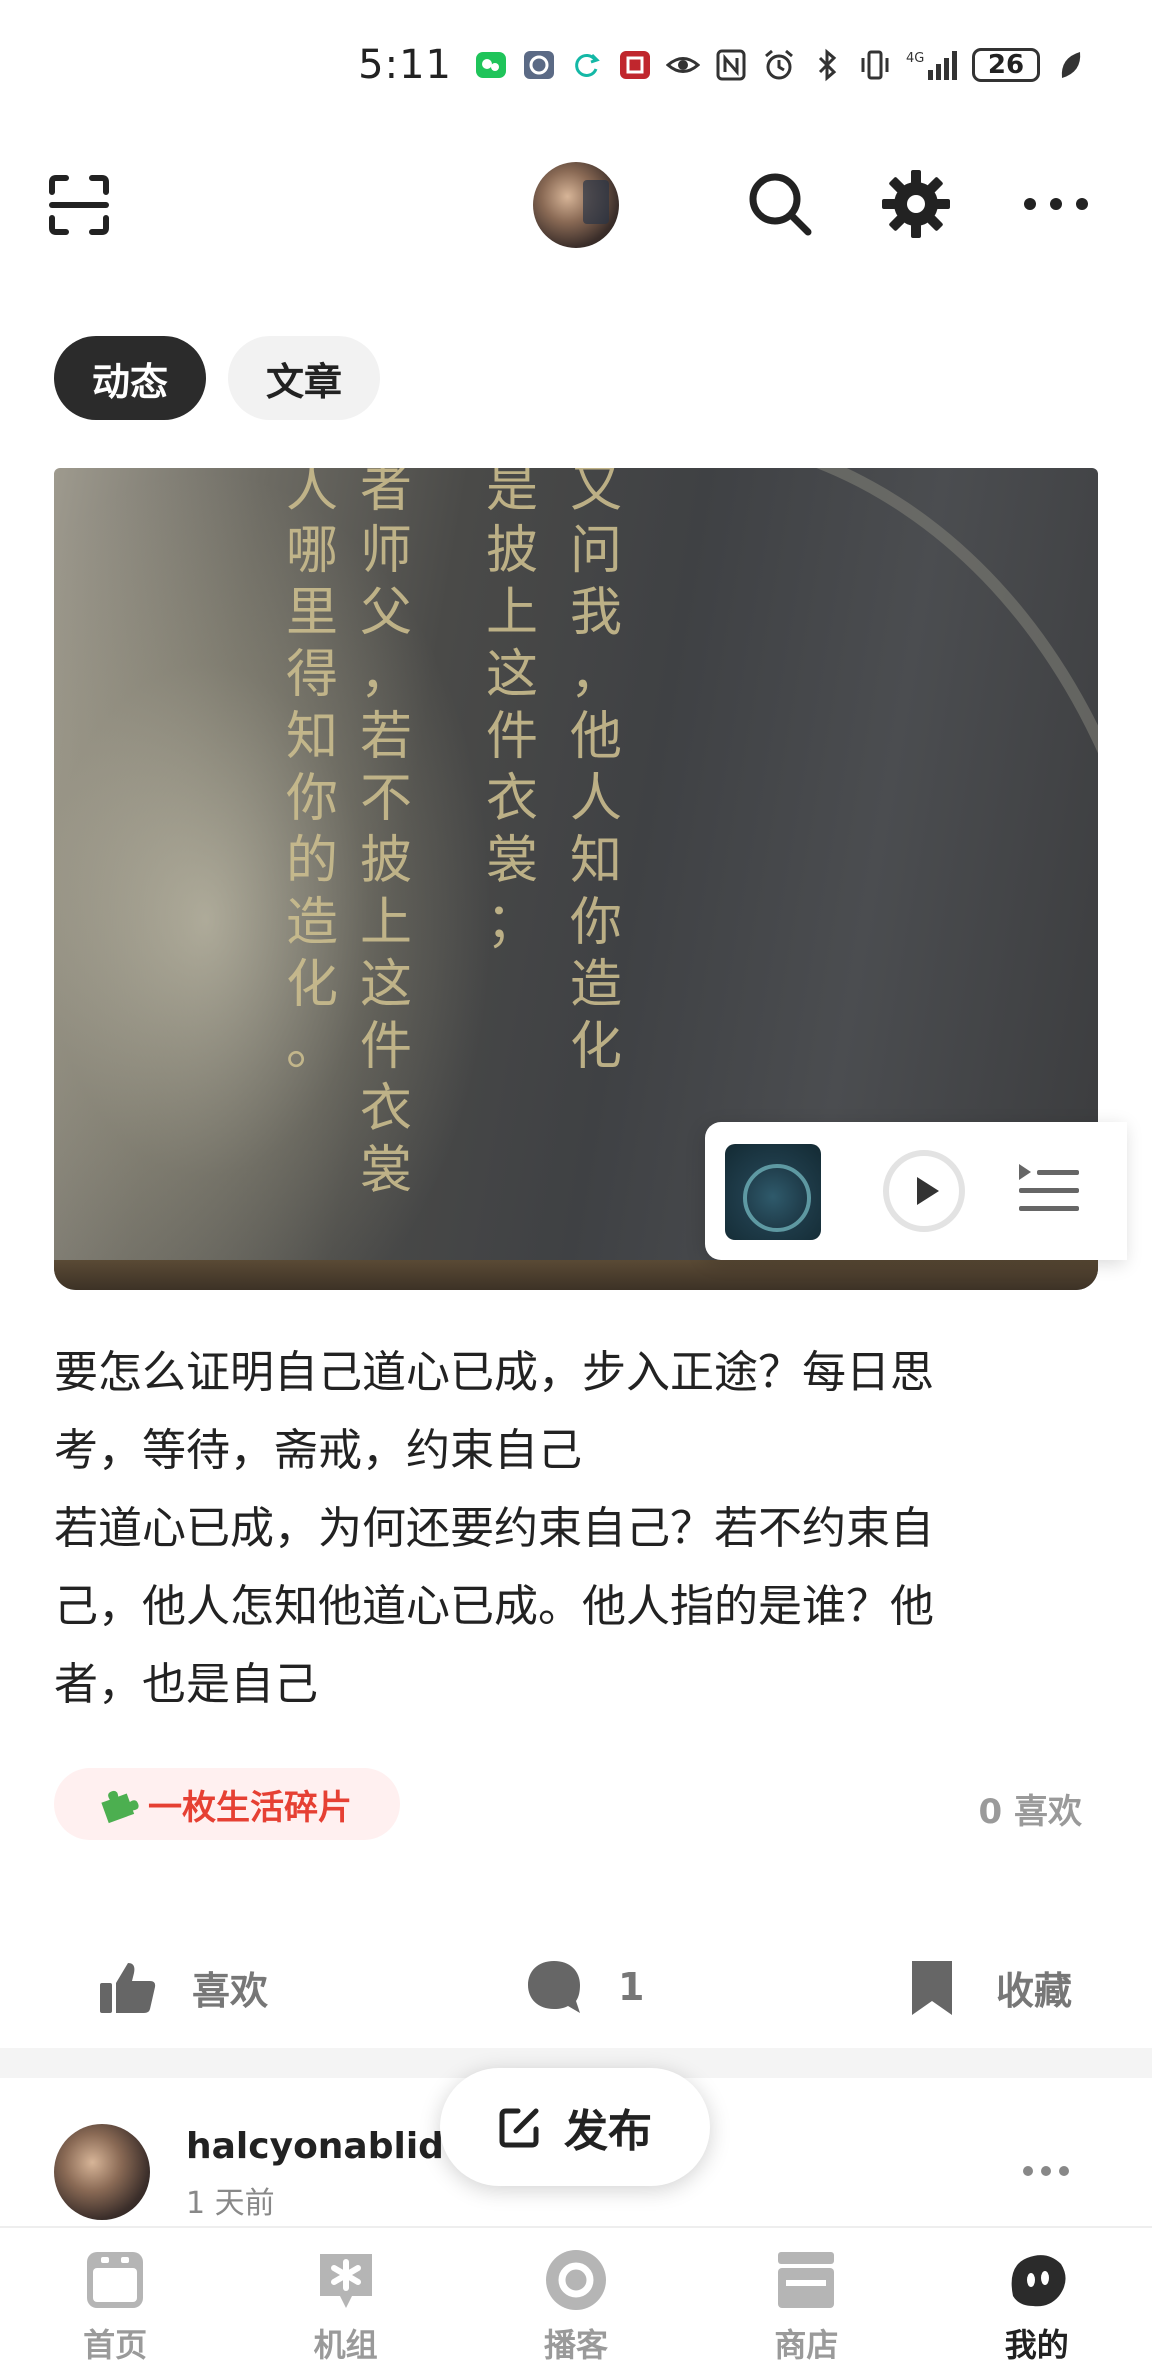  What do you see at coordinates (576, 1275) in the screenshot?
I see `image-bottom-strip` at bounding box center [576, 1275].